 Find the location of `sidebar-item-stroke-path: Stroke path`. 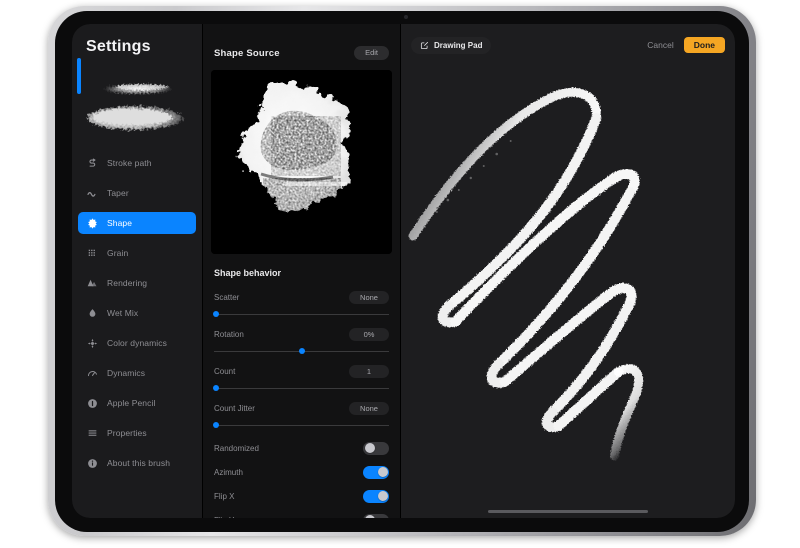

sidebar-item-stroke-path: Stroke path is located at coordinates (137, 163).